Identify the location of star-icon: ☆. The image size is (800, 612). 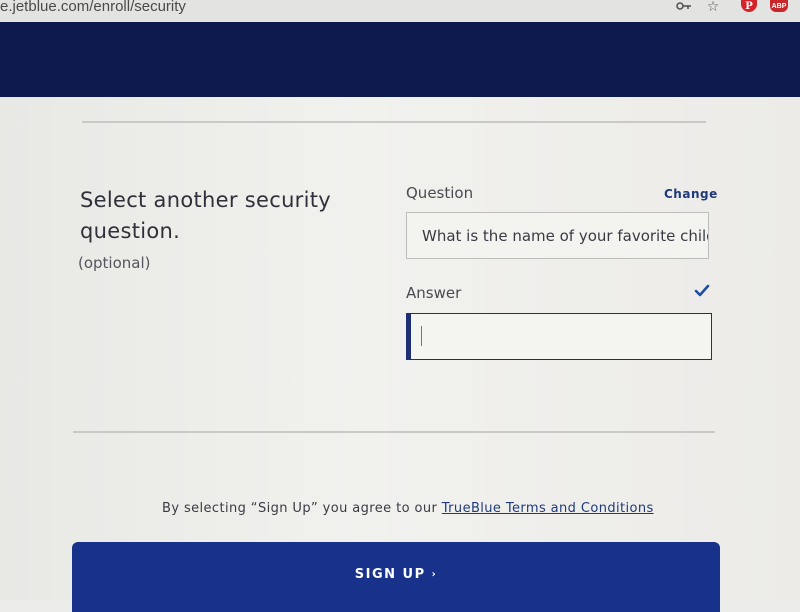
(713, 7).